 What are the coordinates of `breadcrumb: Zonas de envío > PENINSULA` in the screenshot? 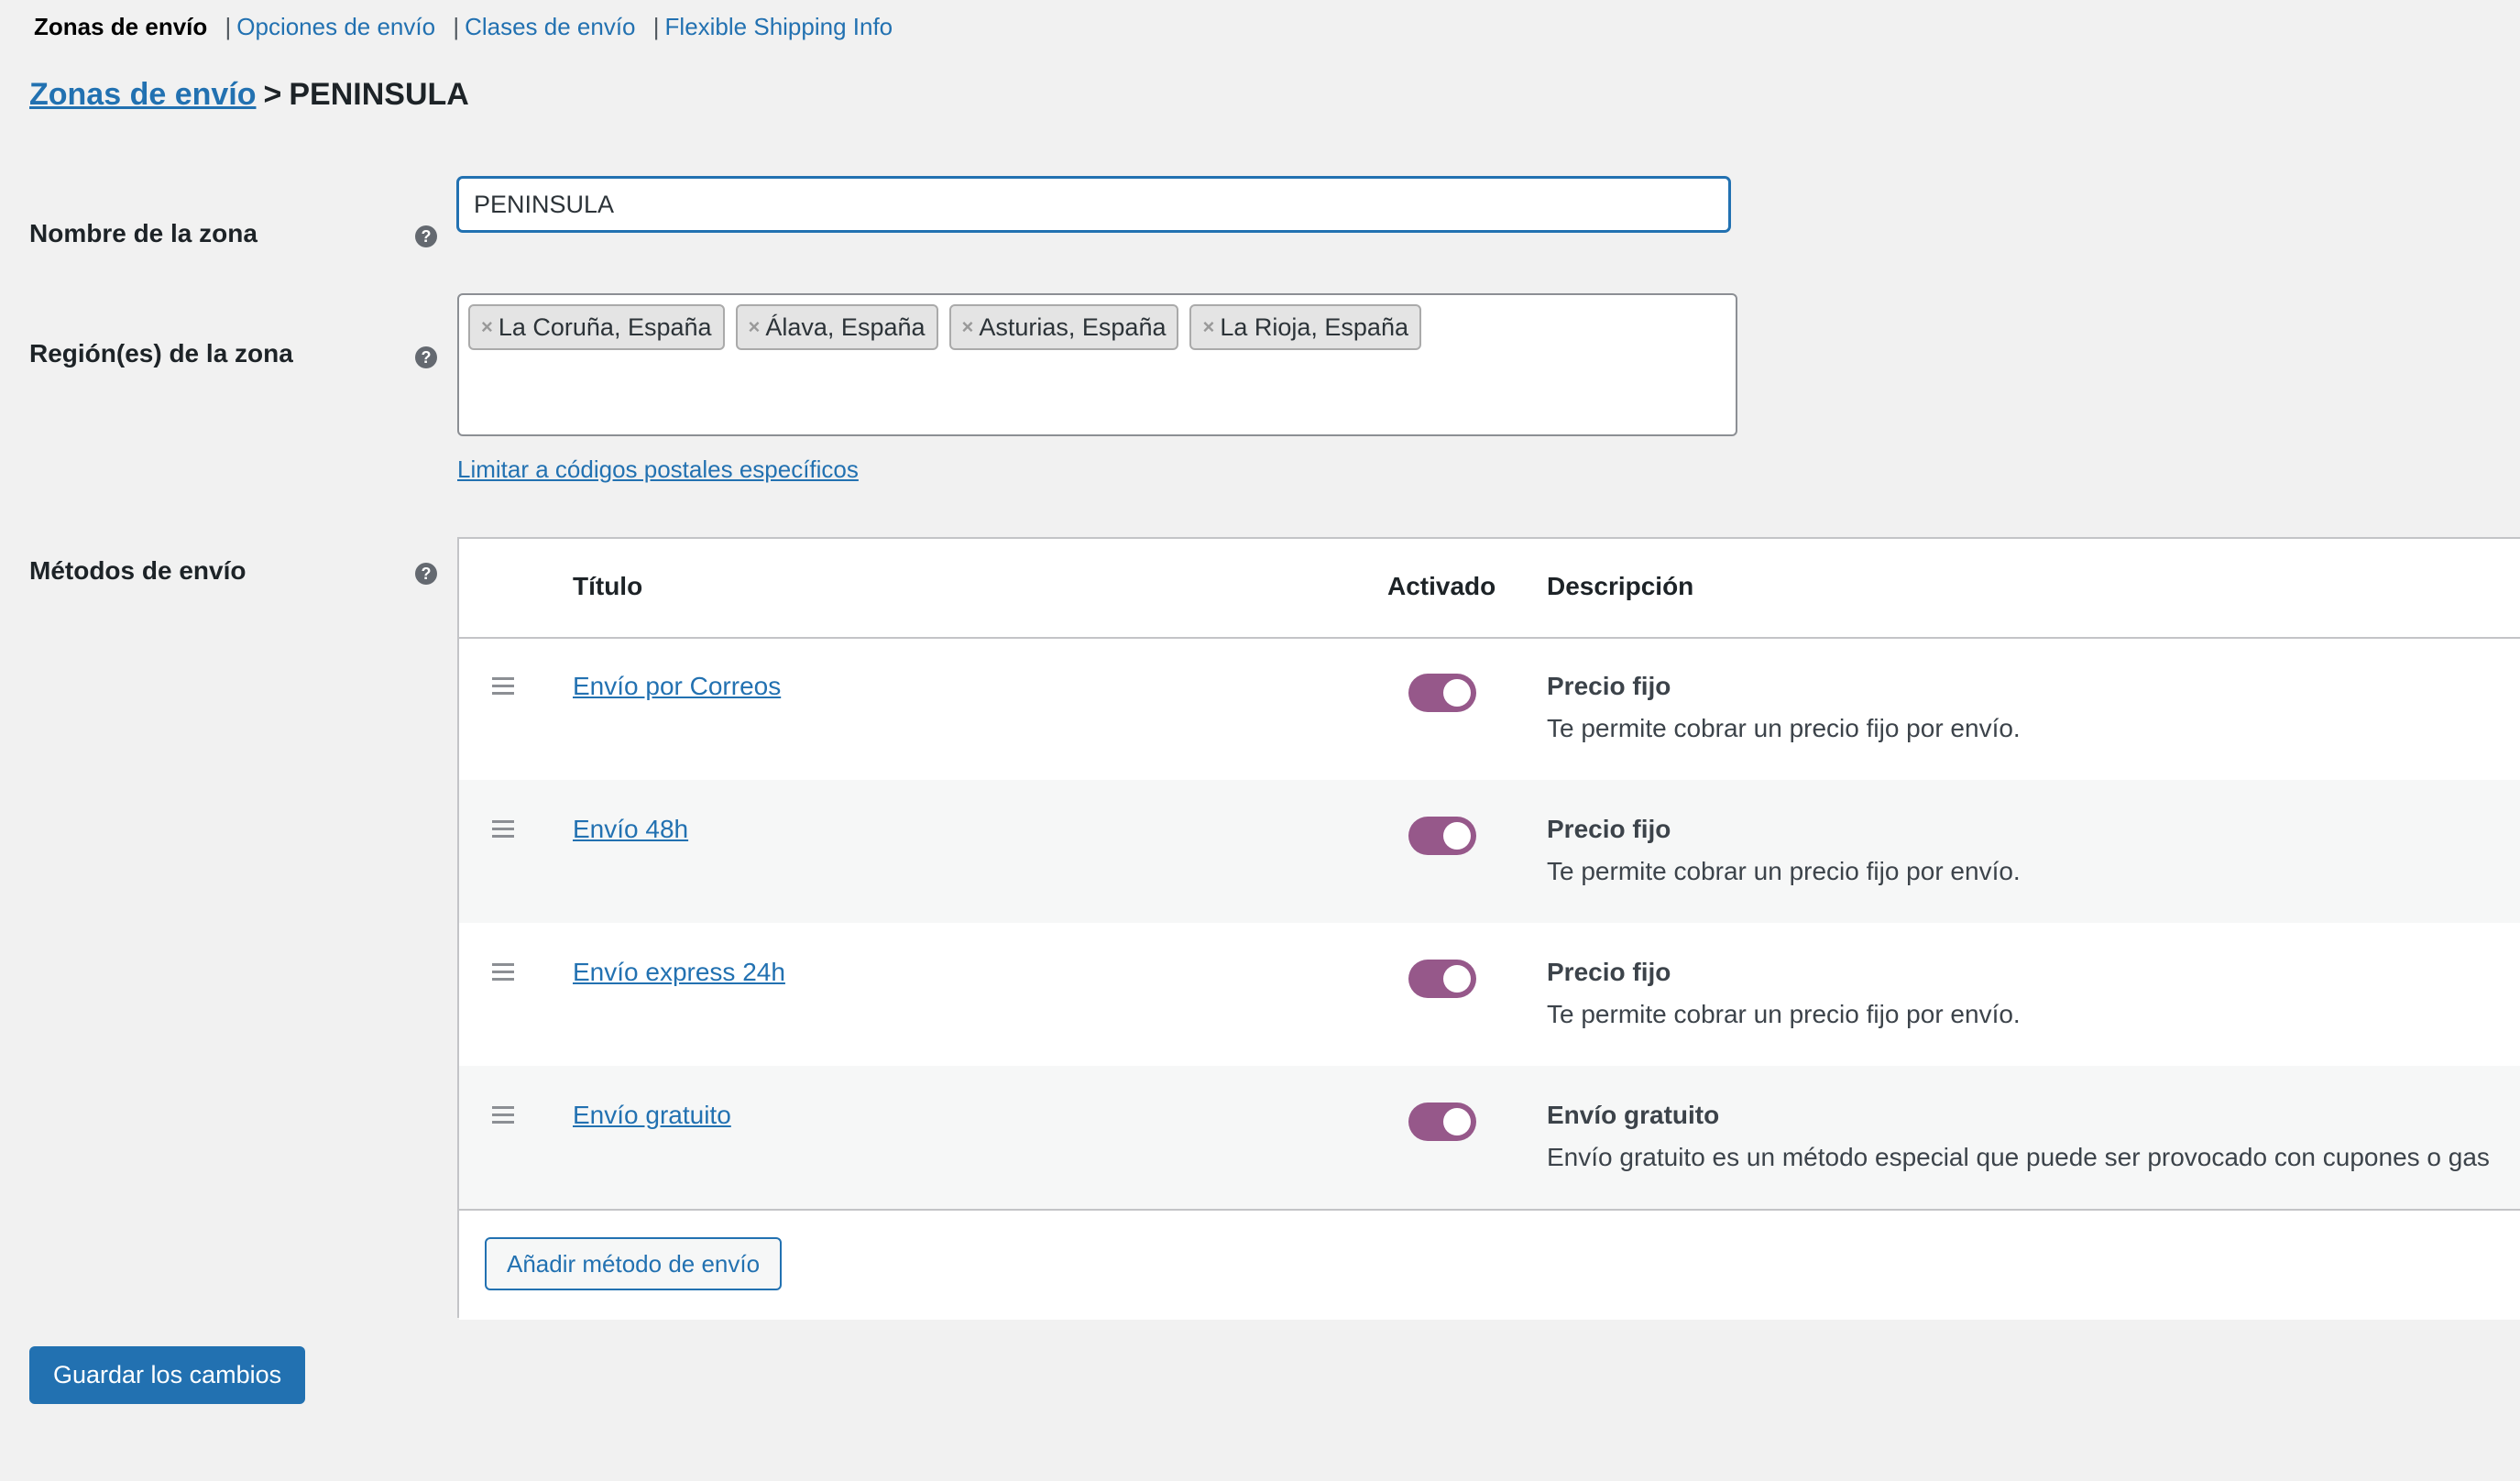 It's located at (249, 95).